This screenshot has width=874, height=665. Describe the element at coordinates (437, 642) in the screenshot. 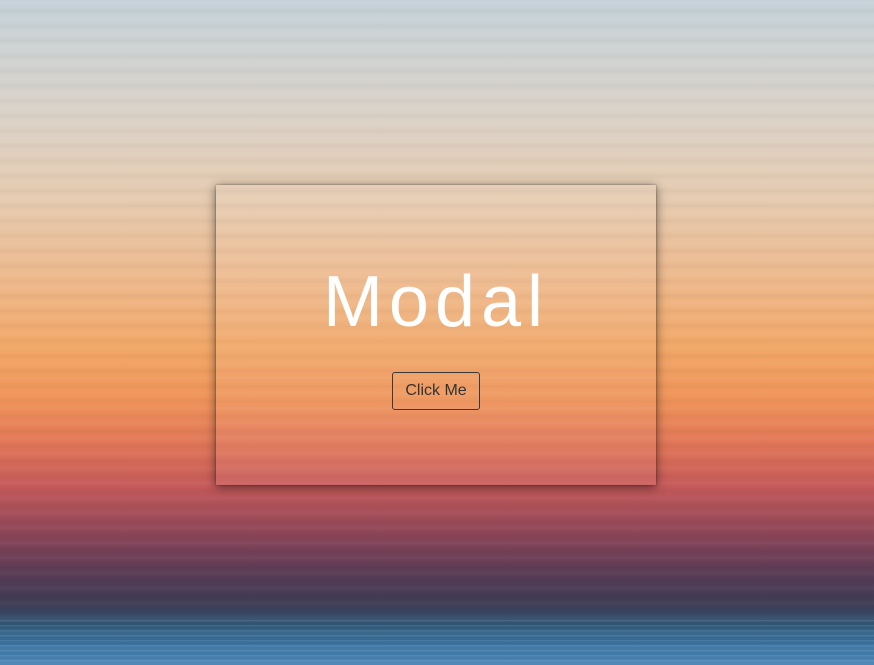

I see `water-lines` at that location.